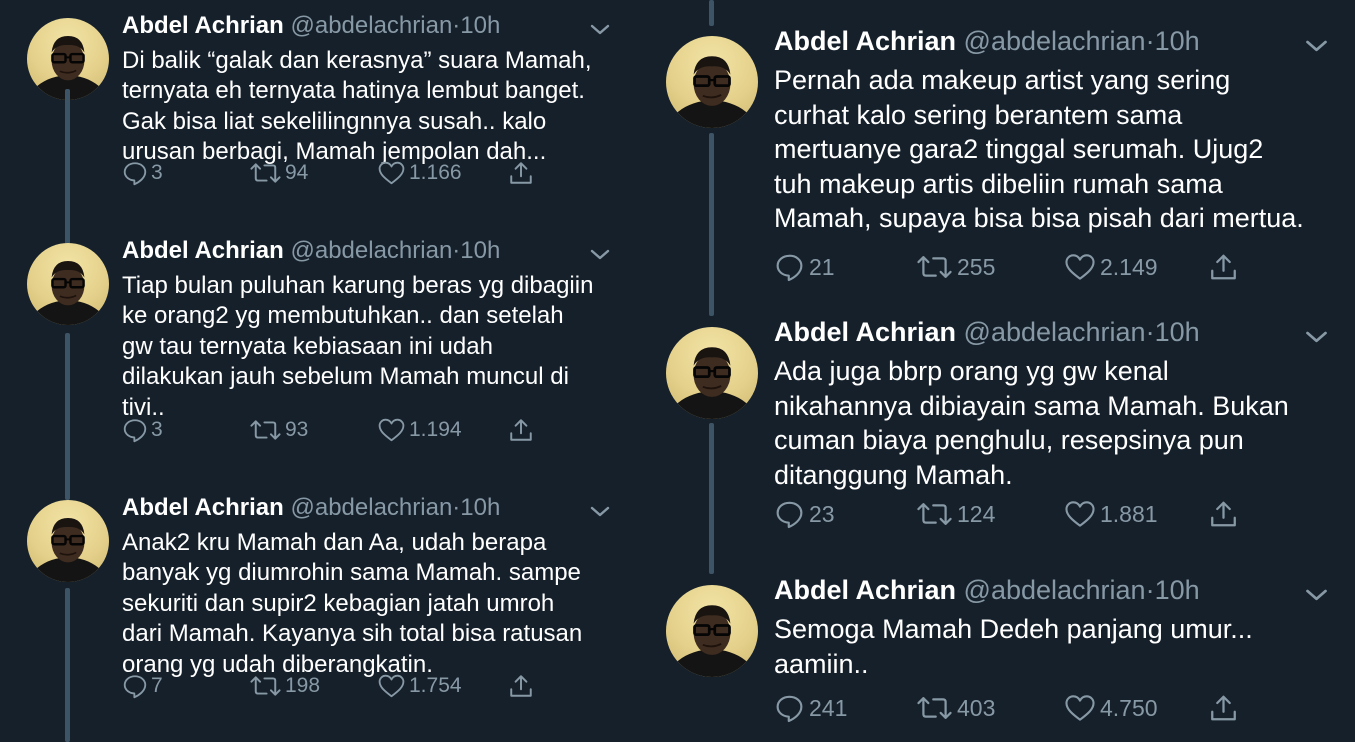  I want to click on retweet-button: 93, so click(278, 430).